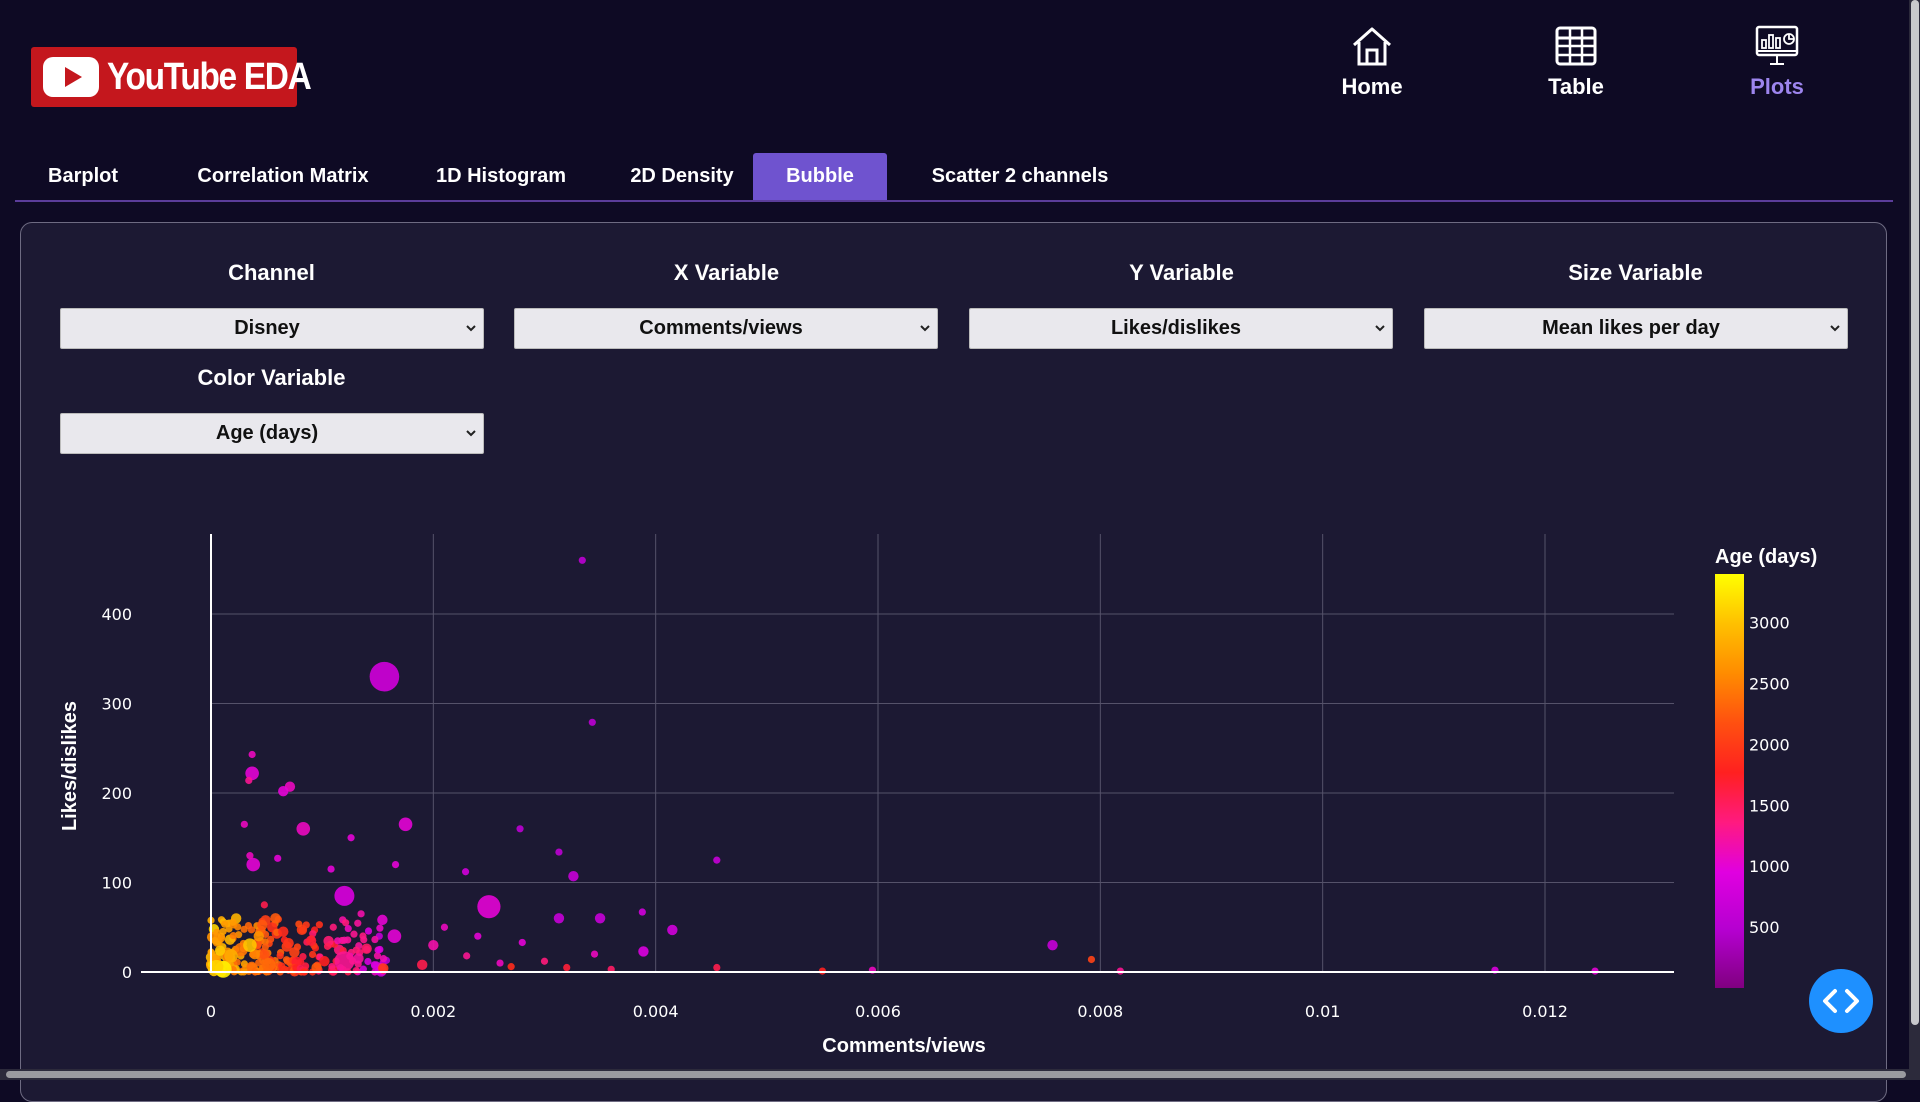 Image resolution: width=1920 pixels, height=1102 pixels. Describe the element at coordinates (656, 1011) in the screenshot. I see `x-tick-label: 0.004` at that location.